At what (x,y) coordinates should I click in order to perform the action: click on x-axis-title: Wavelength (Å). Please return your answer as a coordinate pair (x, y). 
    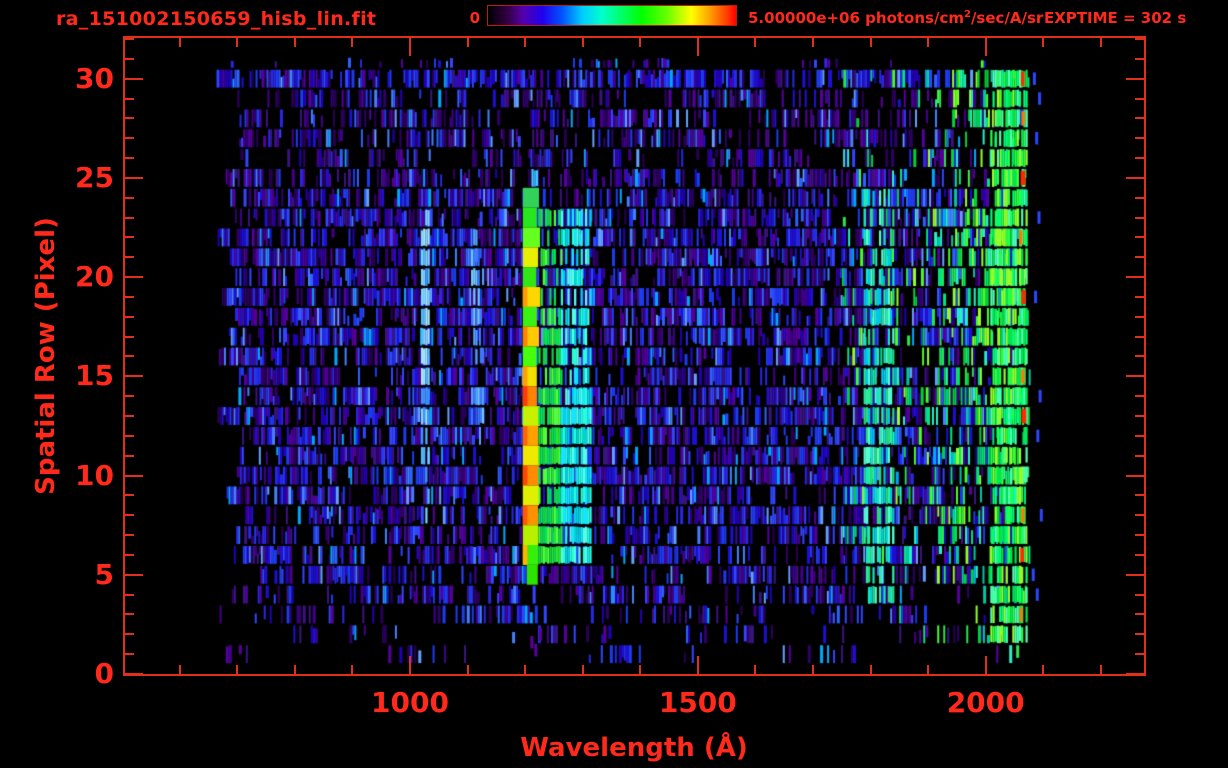
    Looking at the image, I should click on (634, 748).